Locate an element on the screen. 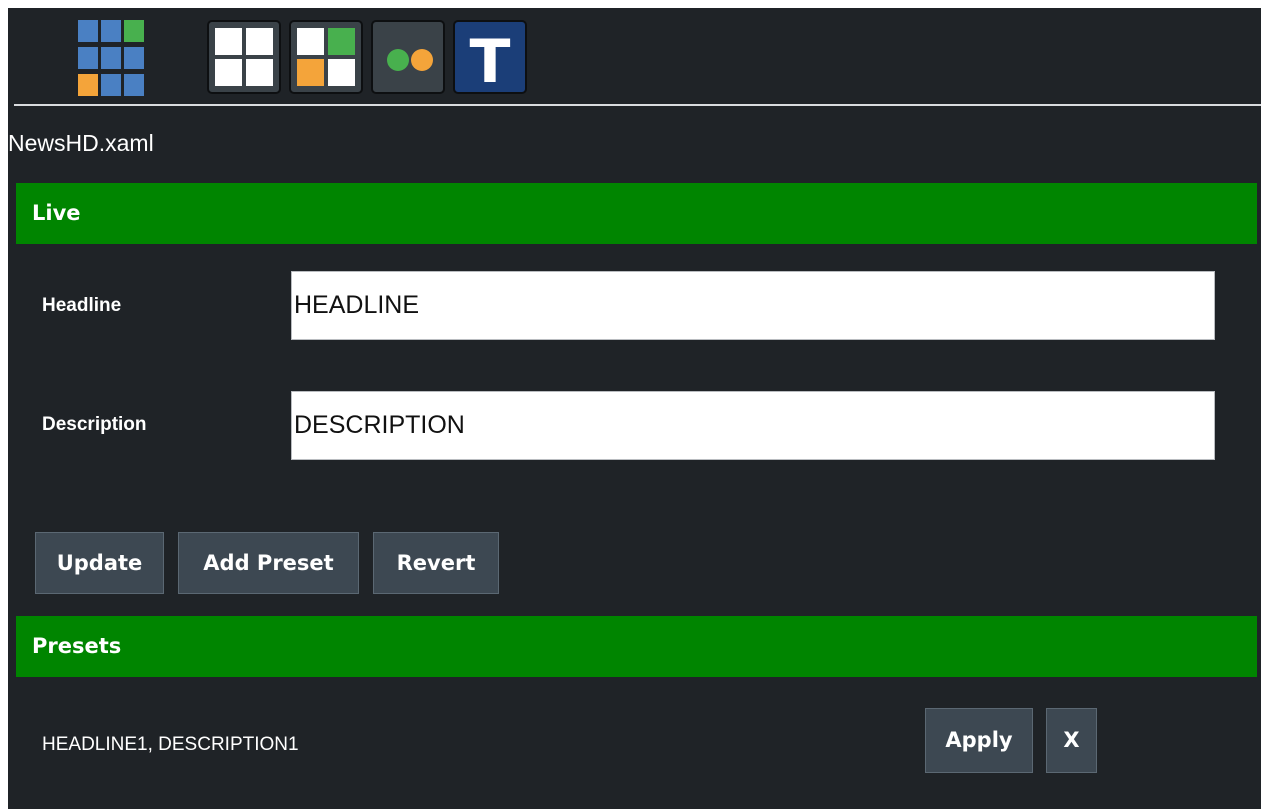 The height and width of the screenshot is (809, 1261). description-input is located at coordinates (753, 425).